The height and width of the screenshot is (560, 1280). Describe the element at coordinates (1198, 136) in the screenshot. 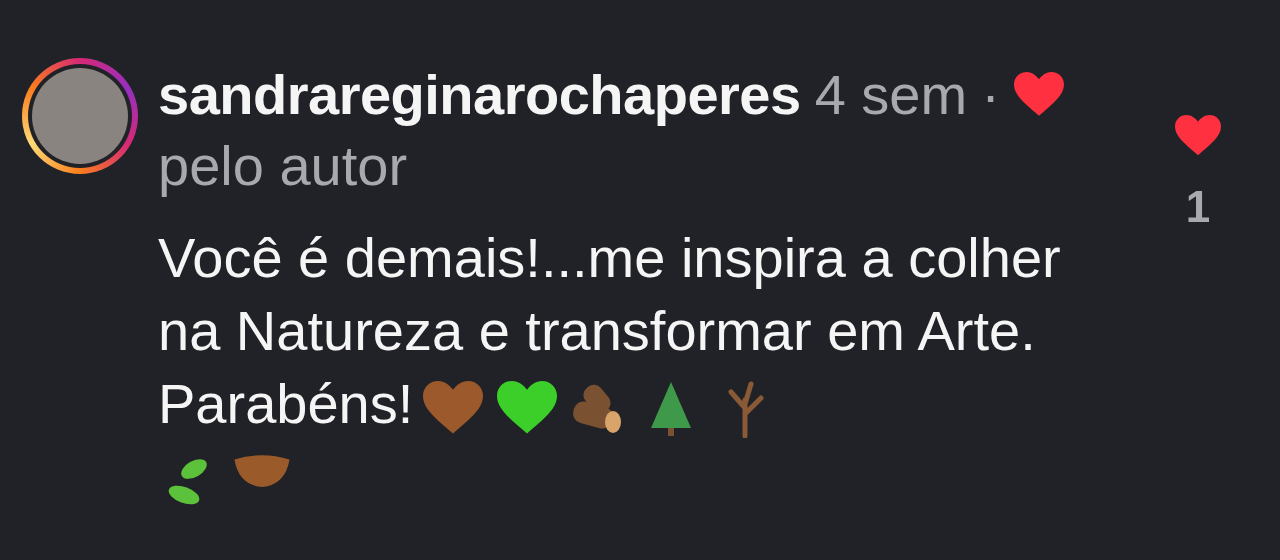

I see `like-icon` at that location.